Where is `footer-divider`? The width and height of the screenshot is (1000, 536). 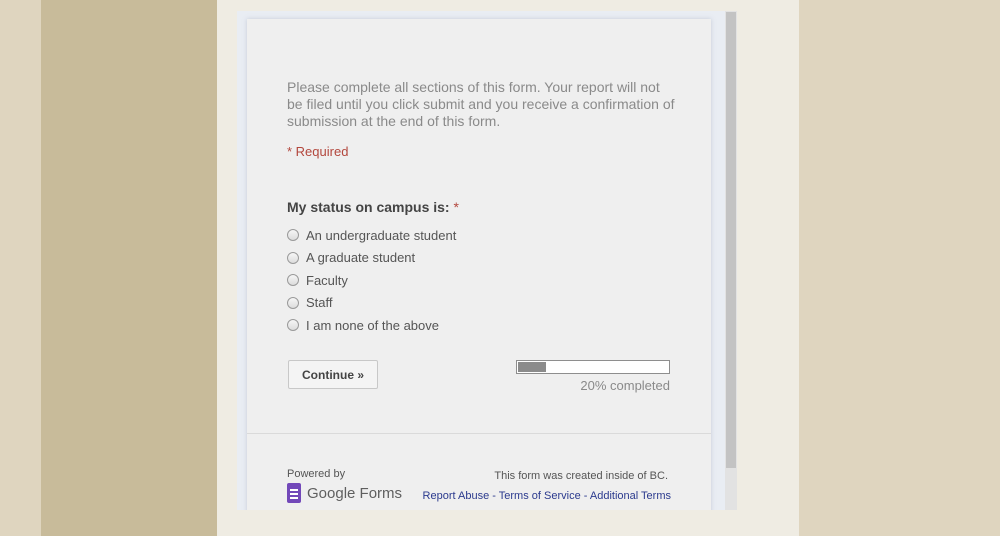
footer-divider is located at coordinates (479, 433).